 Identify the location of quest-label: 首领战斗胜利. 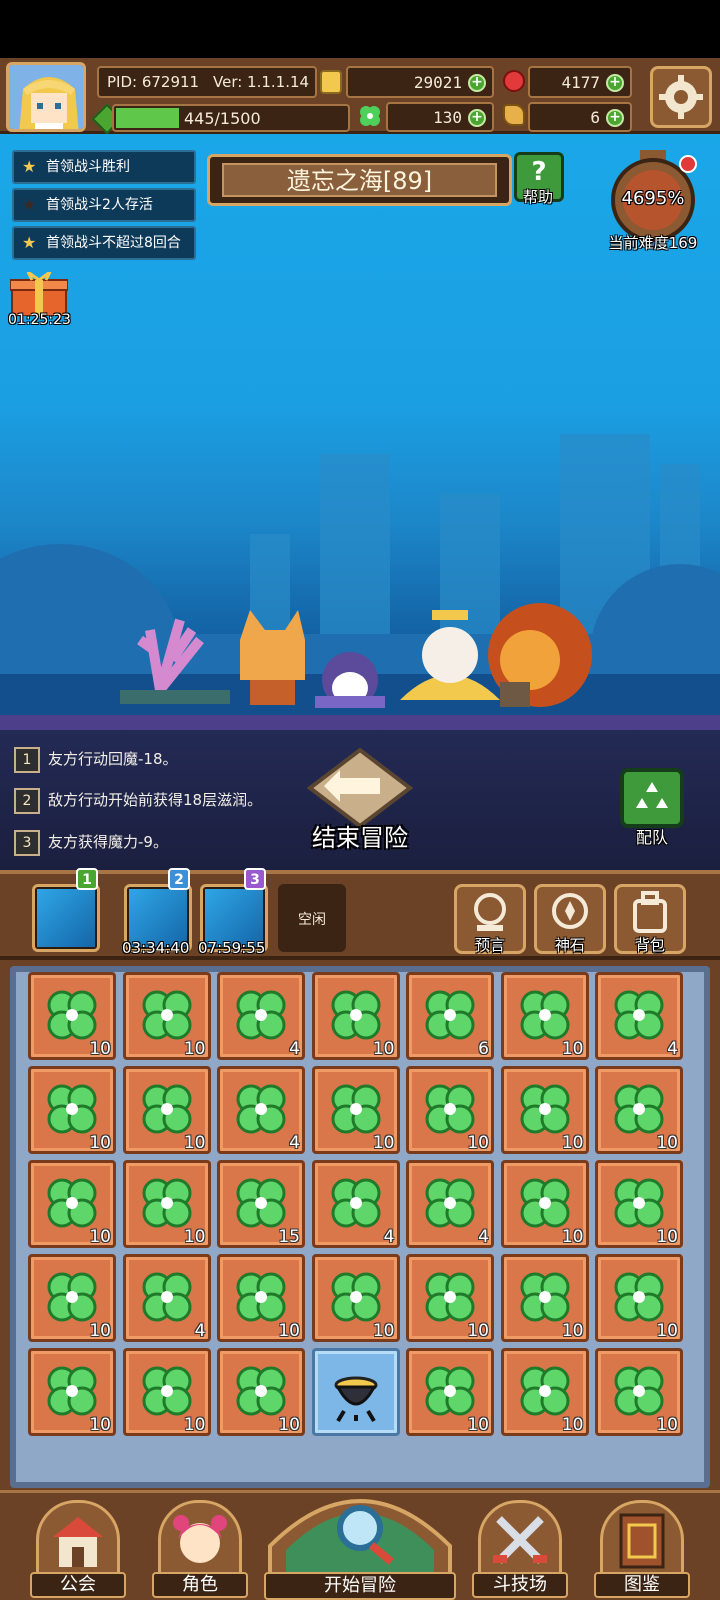
(88, 167).